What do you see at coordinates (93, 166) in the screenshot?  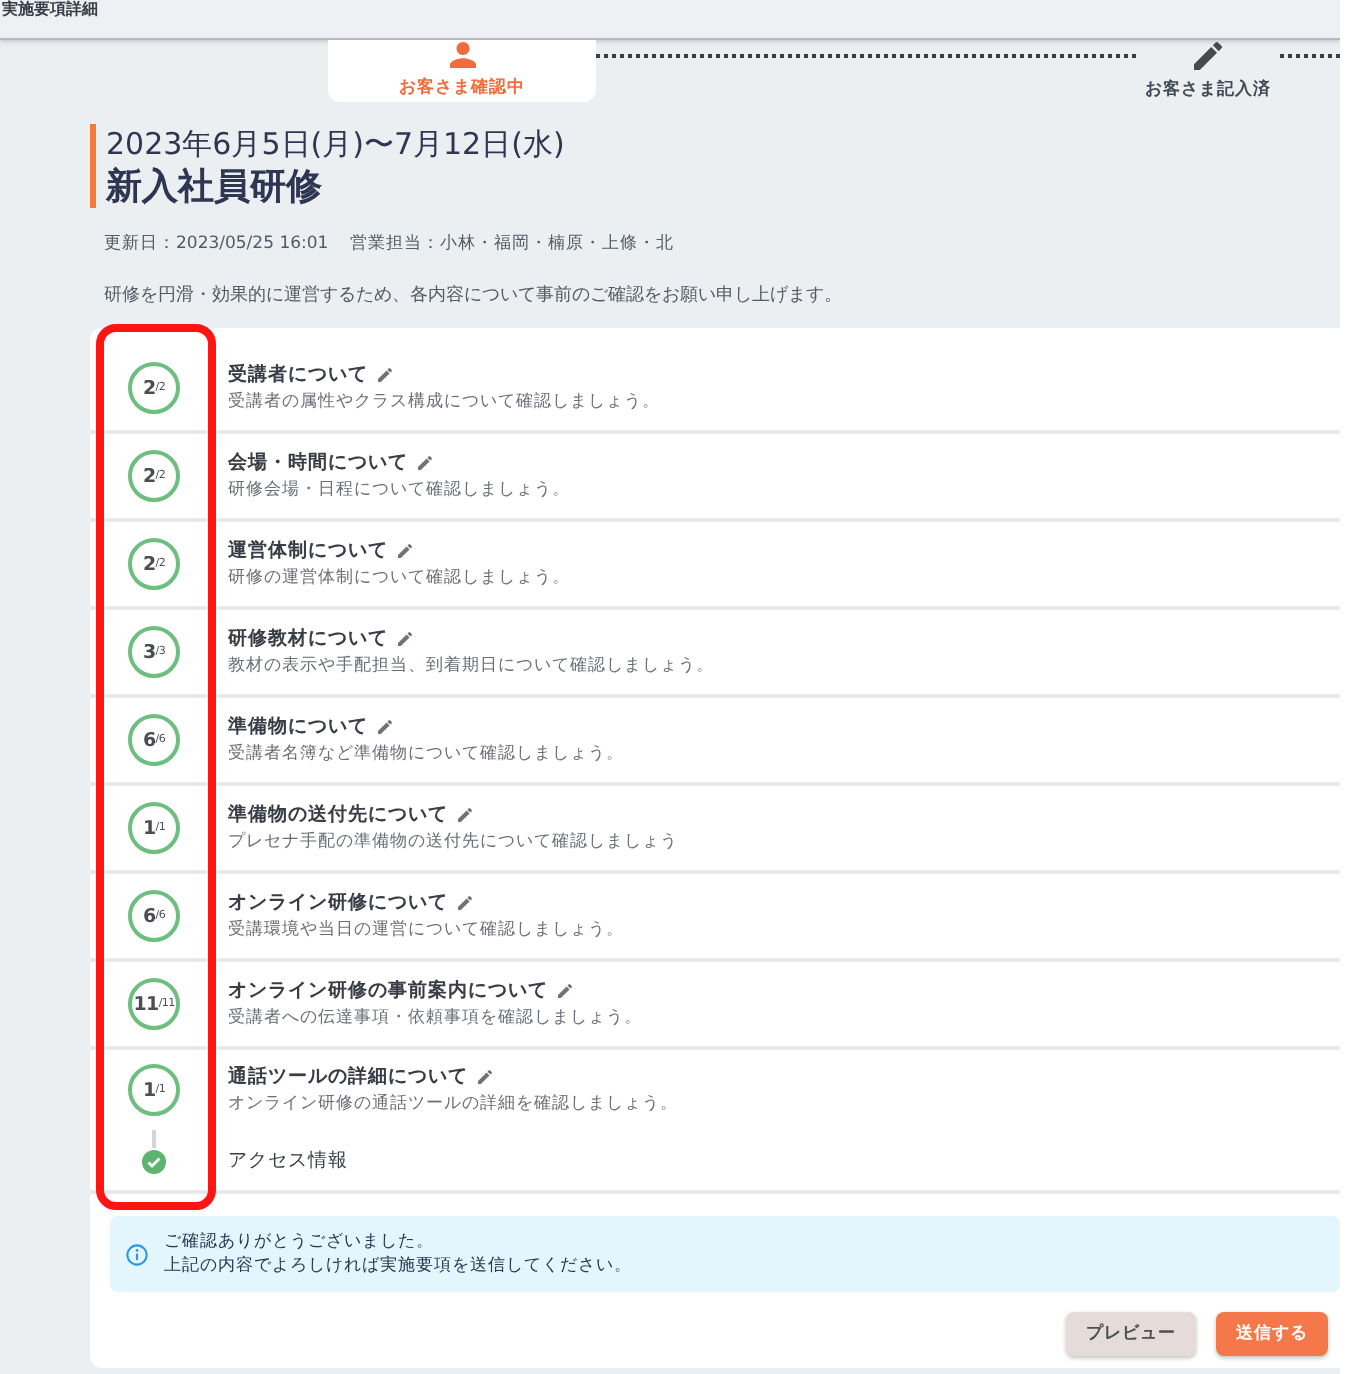 I see `accent-bar` at bounding box center [93, 166].